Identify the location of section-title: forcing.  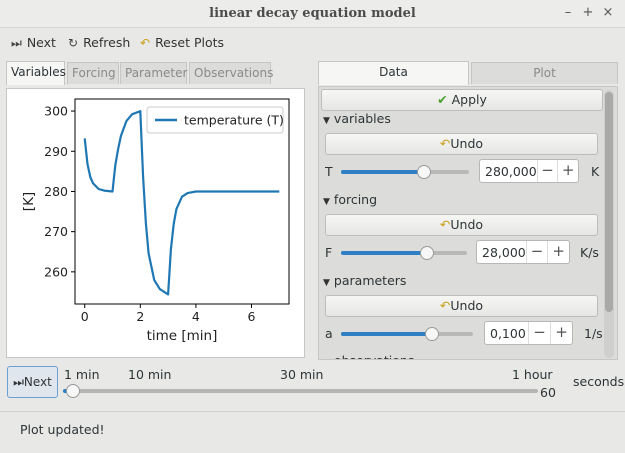
(355, 199).